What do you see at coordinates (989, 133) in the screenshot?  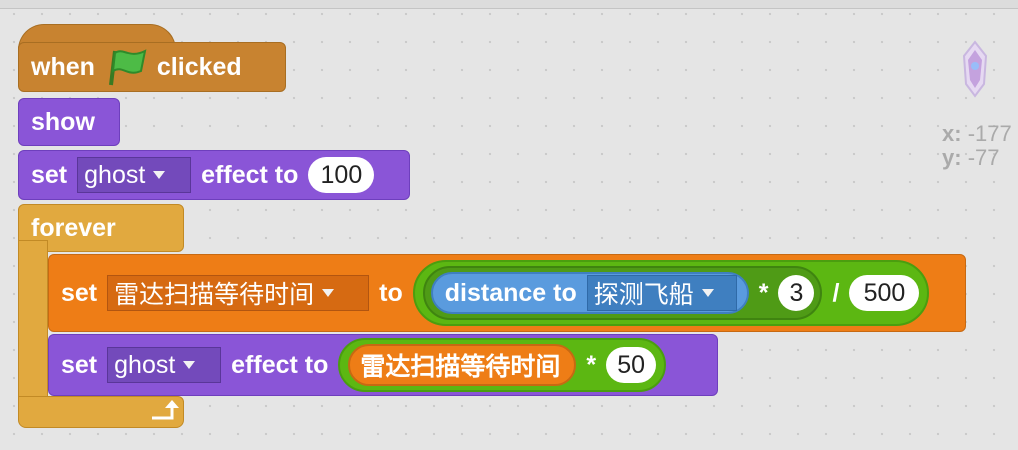 I see `x-value: -177` at bounding box center [989, 133].